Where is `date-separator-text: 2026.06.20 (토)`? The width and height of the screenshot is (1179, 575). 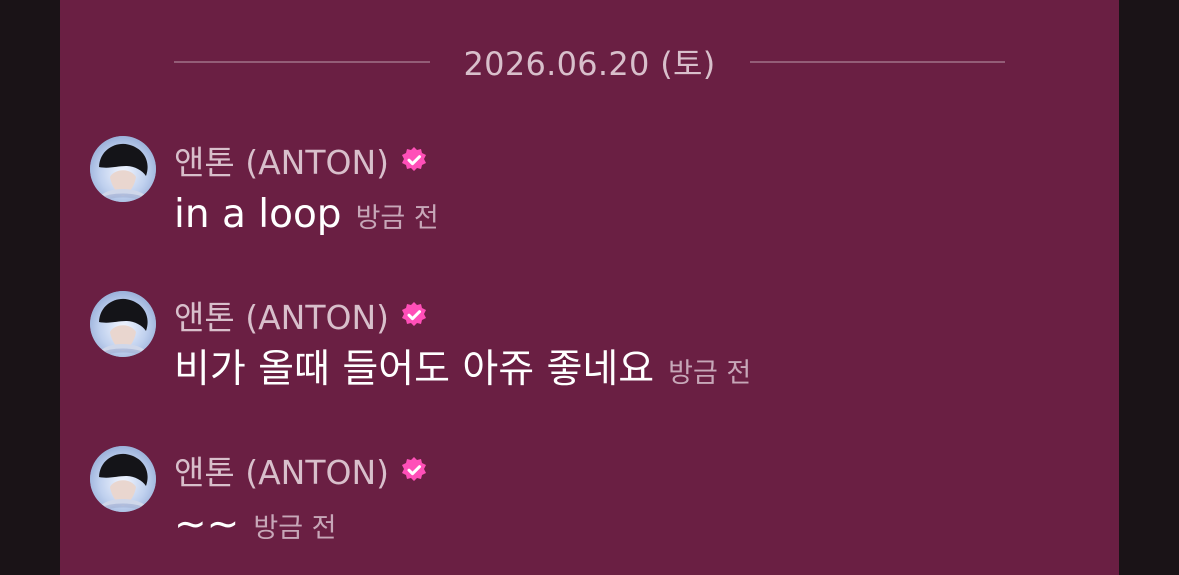 date-separator-text: 2026.06.20 (토) is located at coordinates (589, 64).